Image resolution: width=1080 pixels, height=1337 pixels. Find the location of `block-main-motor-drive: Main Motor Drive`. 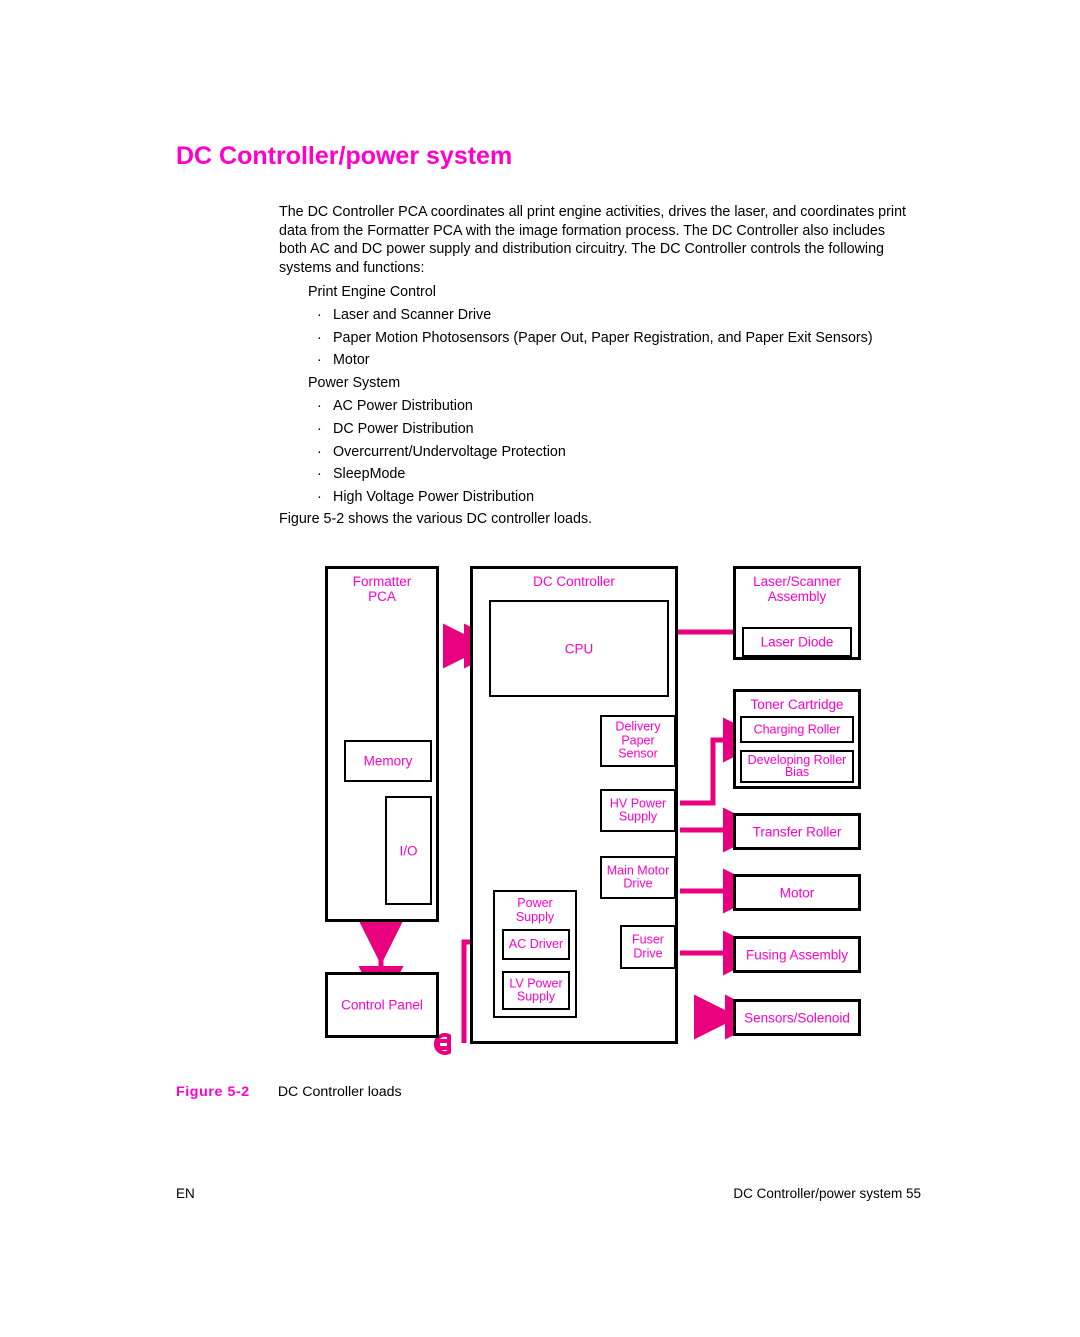

block-main-motor-drive: Main Motor Drive is located at coordinates (638, 877).